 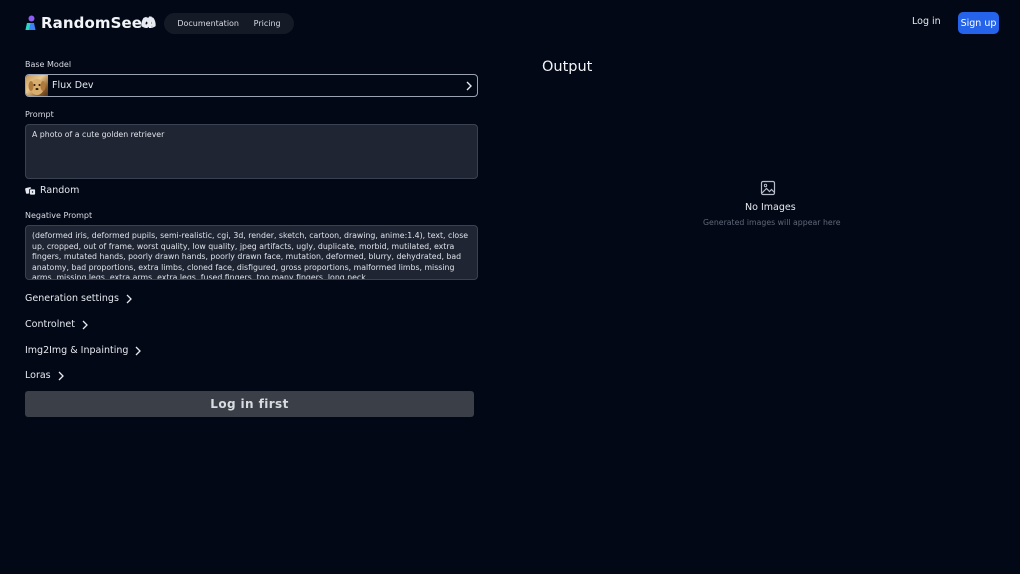 I want to click on section-img2img-inpainting: Img2Img & Inpainting, so click(x=83, y=350).